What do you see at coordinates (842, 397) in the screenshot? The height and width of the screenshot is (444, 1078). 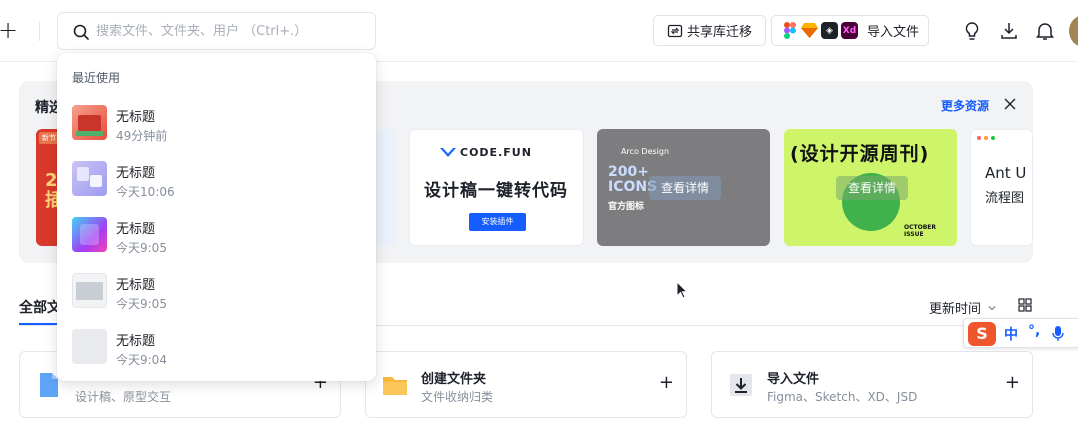 I see `quick-desc: Figma、Sketch、XD、JSD` at bounding box center [842, 397].